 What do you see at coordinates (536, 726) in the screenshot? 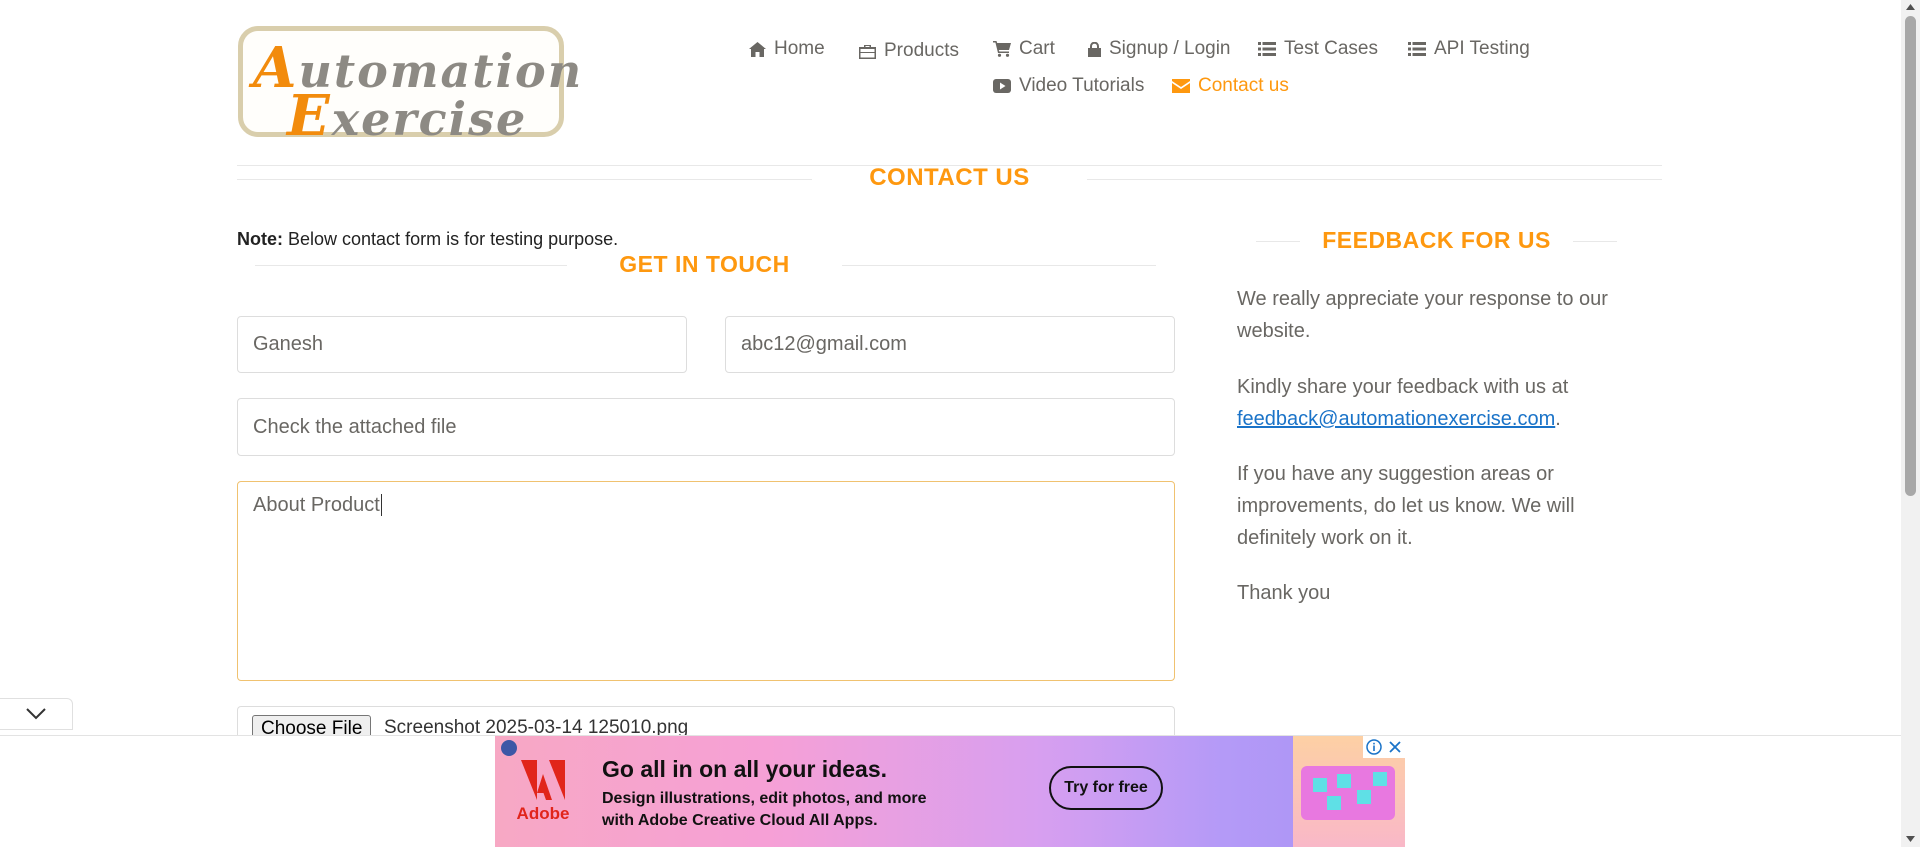
I see `file-name: Screenshot 2025-03-14 125010.png` at bounding box center [536, 726].